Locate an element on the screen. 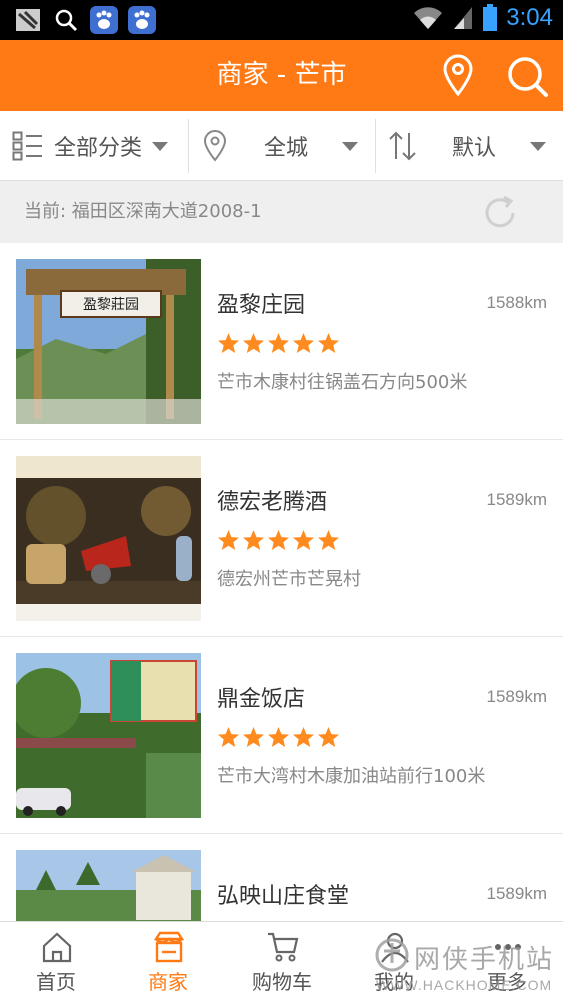 This screenshot has height=1002, width=563. signal-icon is located at coordinates (463, 18).